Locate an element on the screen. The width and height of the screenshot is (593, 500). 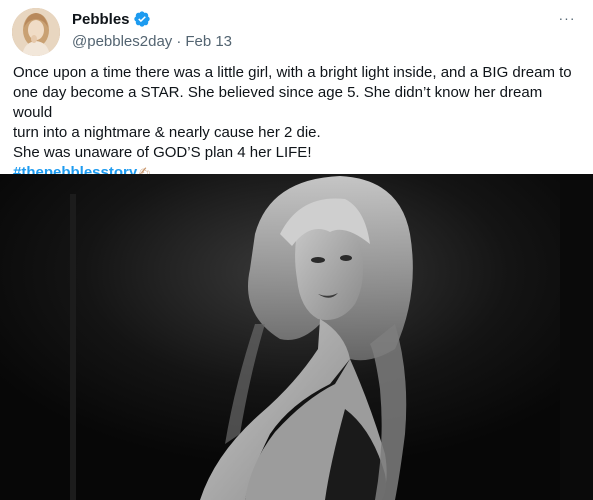
user-handle: @pebbles2day is located at coordinates (122, 41).